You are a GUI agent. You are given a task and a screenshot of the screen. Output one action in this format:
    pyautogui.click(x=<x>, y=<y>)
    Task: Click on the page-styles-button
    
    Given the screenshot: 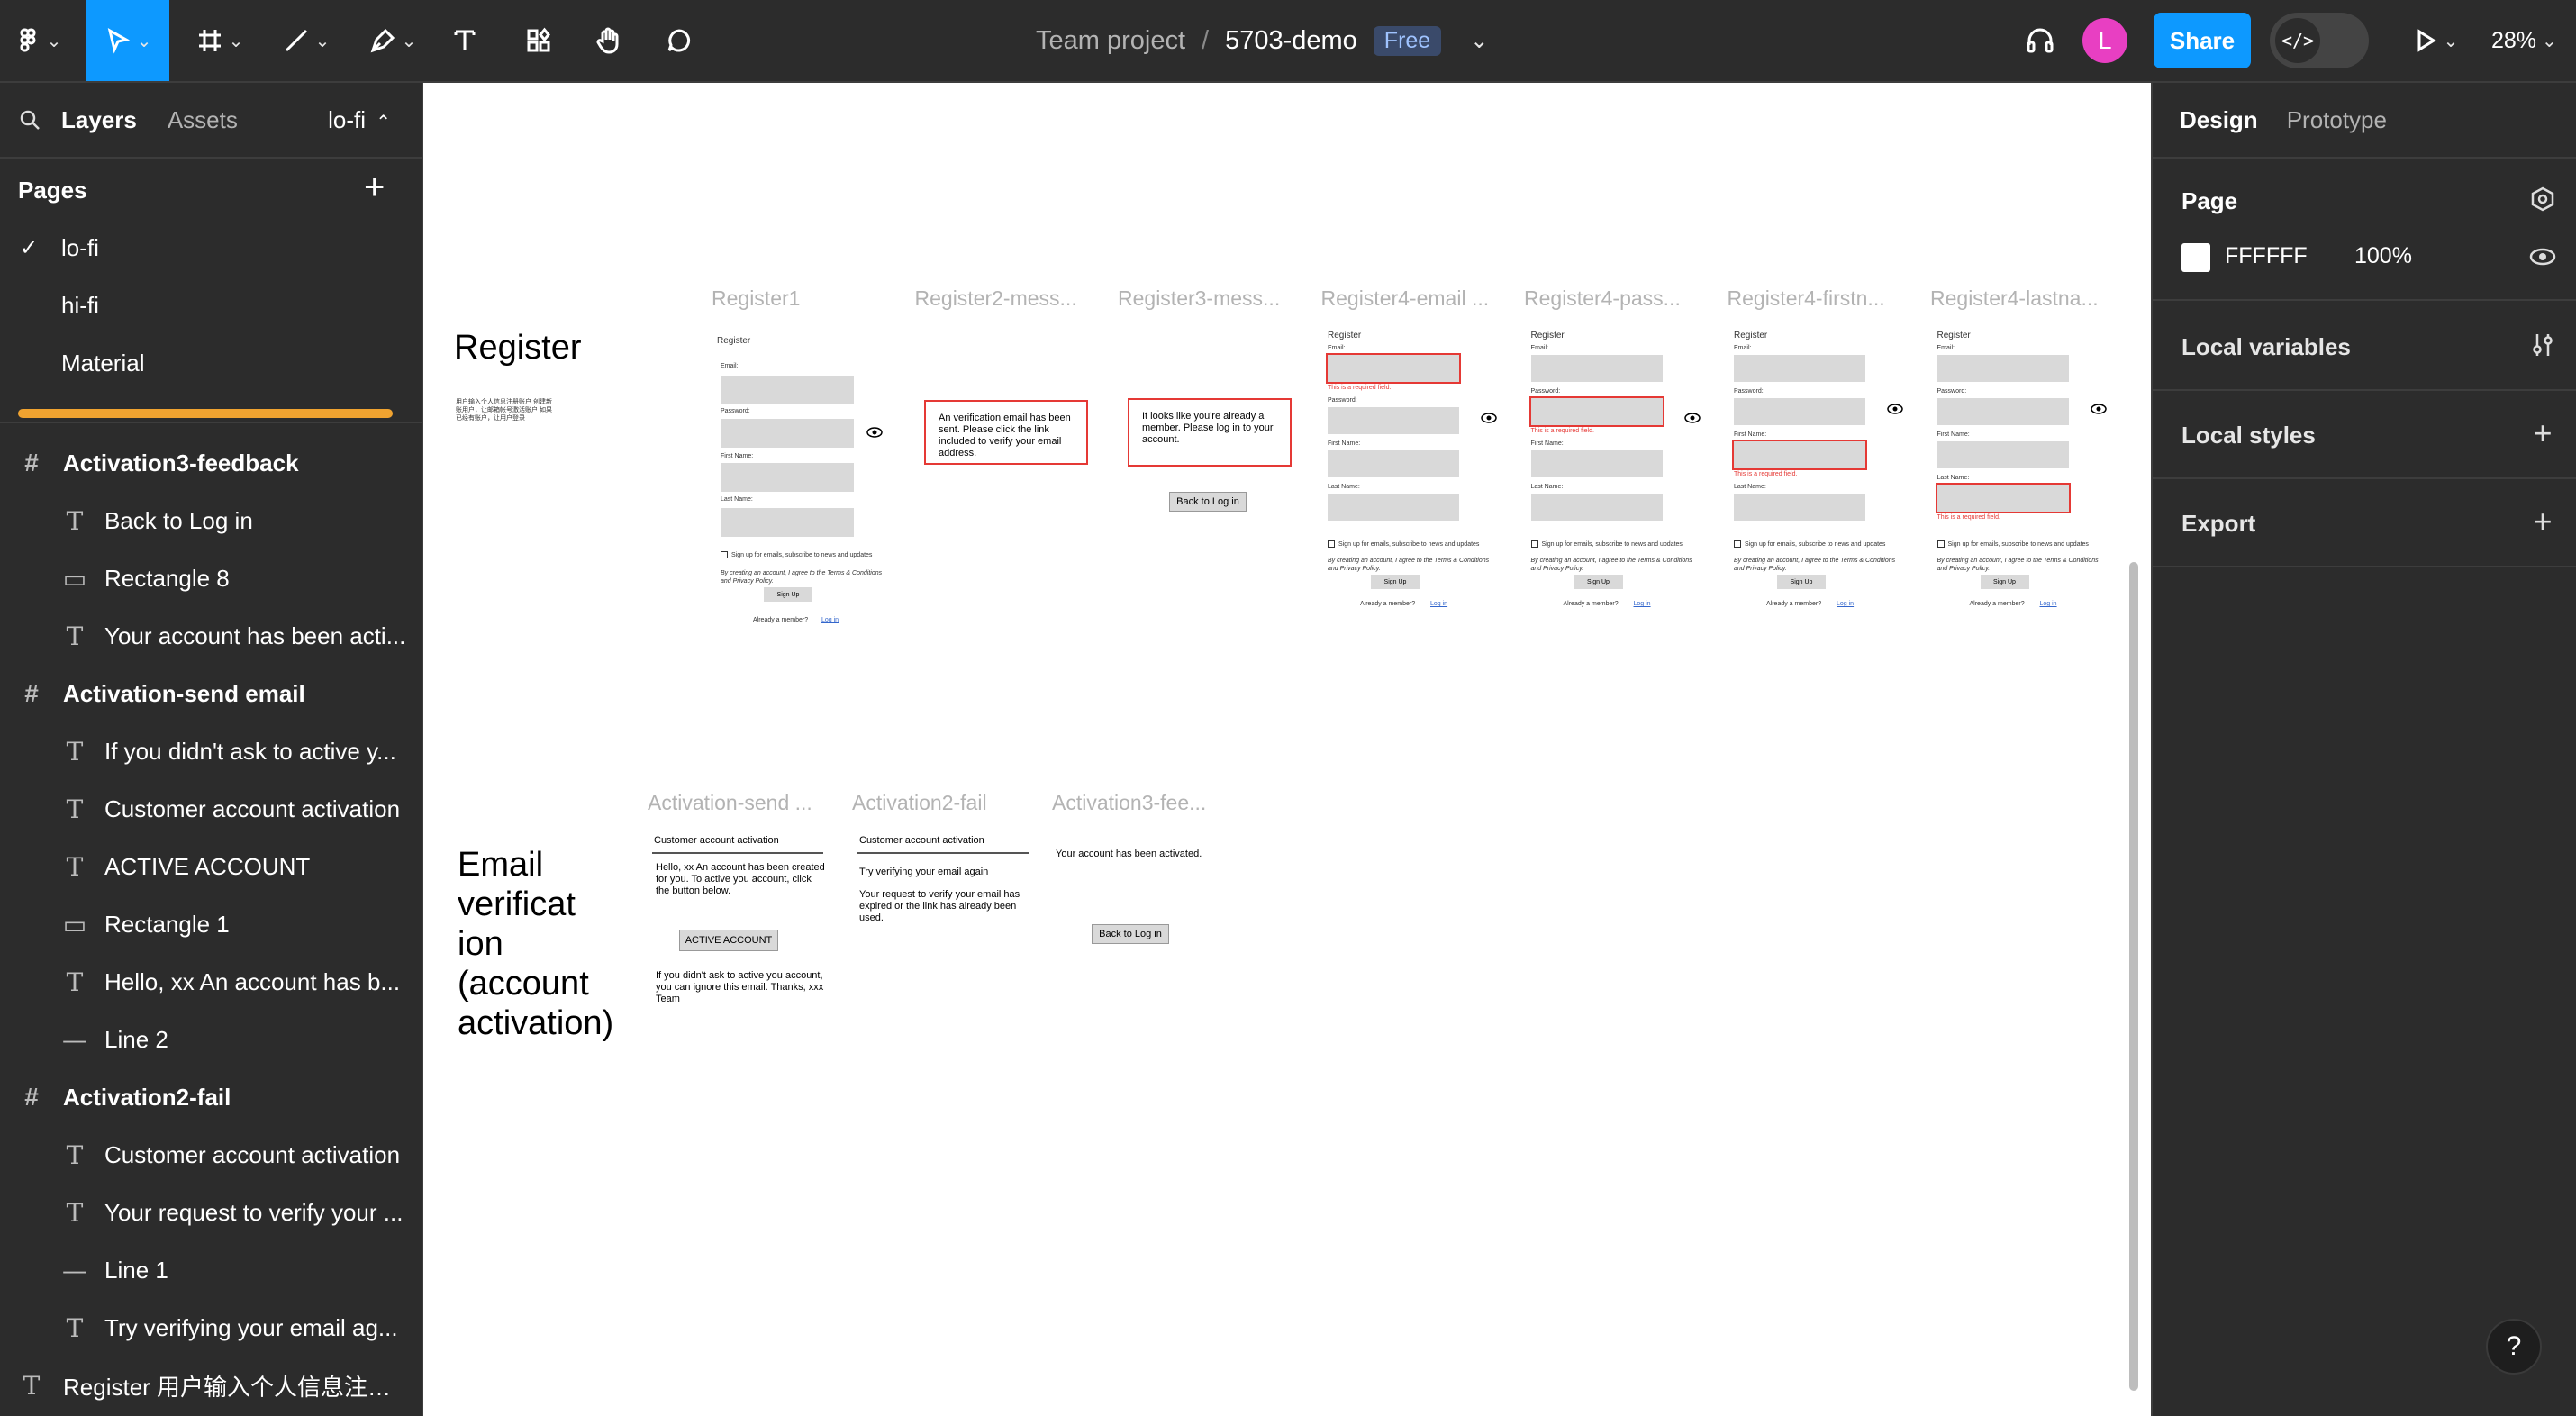 What is the action you would take?
    pyautogui.click(x=2543, y=199)
    